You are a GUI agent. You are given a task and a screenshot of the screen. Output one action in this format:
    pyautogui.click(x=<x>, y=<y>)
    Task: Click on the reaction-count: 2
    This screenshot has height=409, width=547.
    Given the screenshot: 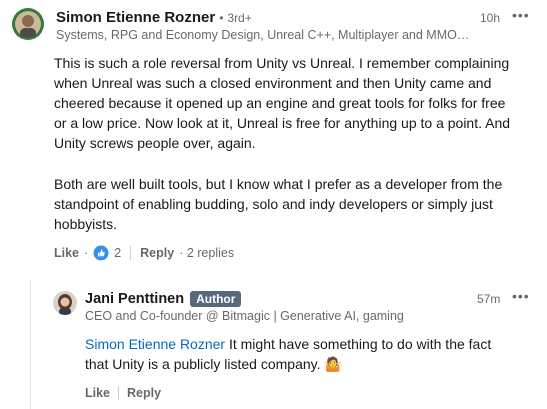 What is the action you would take?
    pyautogui.click(x=117, y=253)
    